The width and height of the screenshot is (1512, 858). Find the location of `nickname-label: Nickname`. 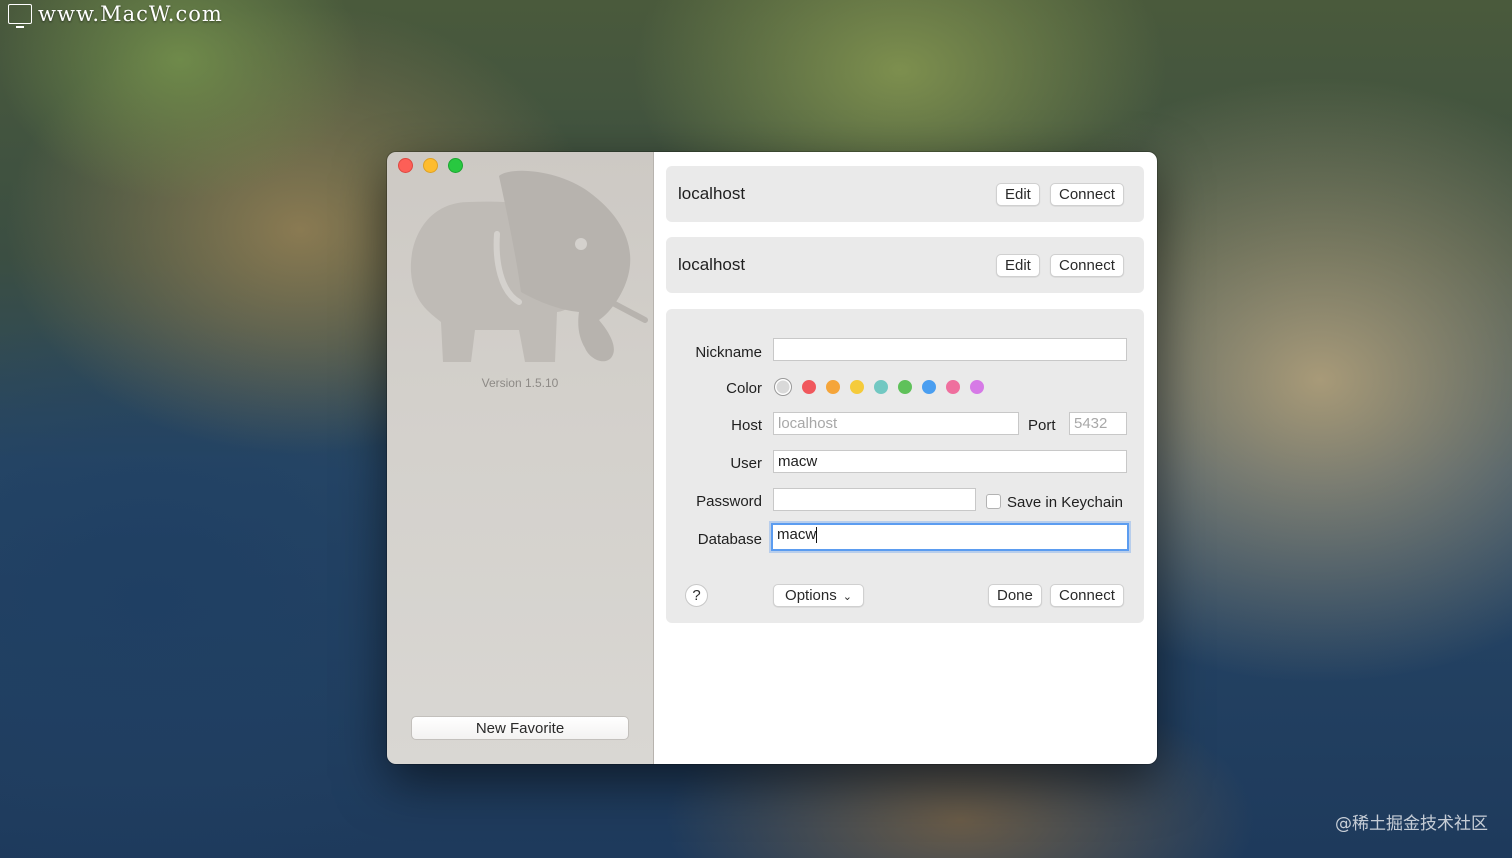

nickname-label: Nickname is located at coordinates (728, 352).